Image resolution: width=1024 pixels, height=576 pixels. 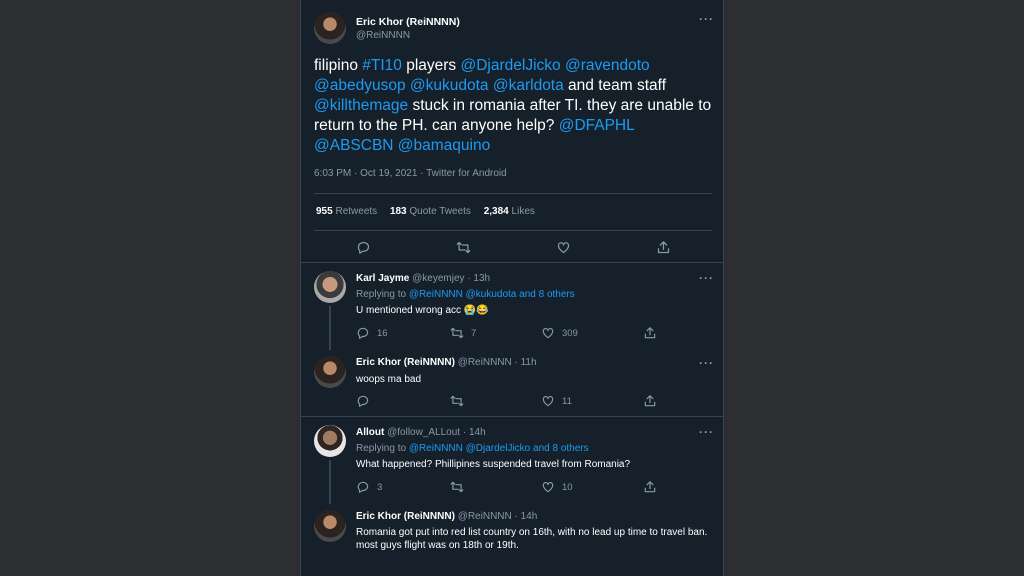 What do you see at coordinates (444, 145) in the screenshot?
I see `mention-link: @bamaquino` at bounding box center [444, 145].